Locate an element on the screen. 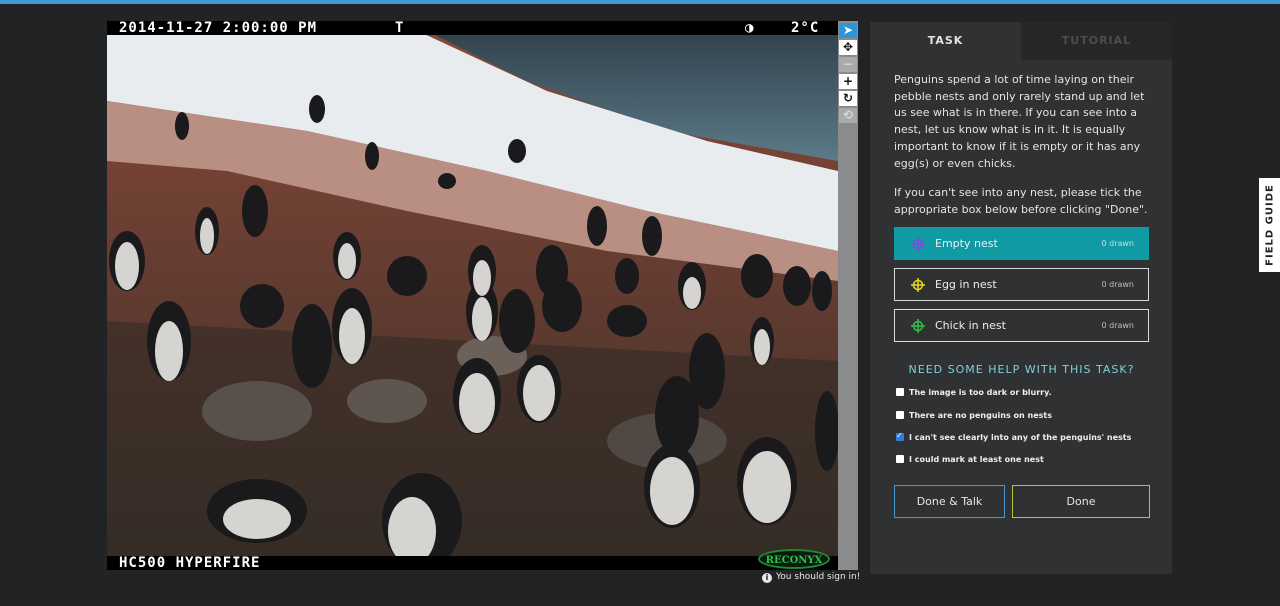  pointer-icon: ➤ is located at coordinates (848, 30).